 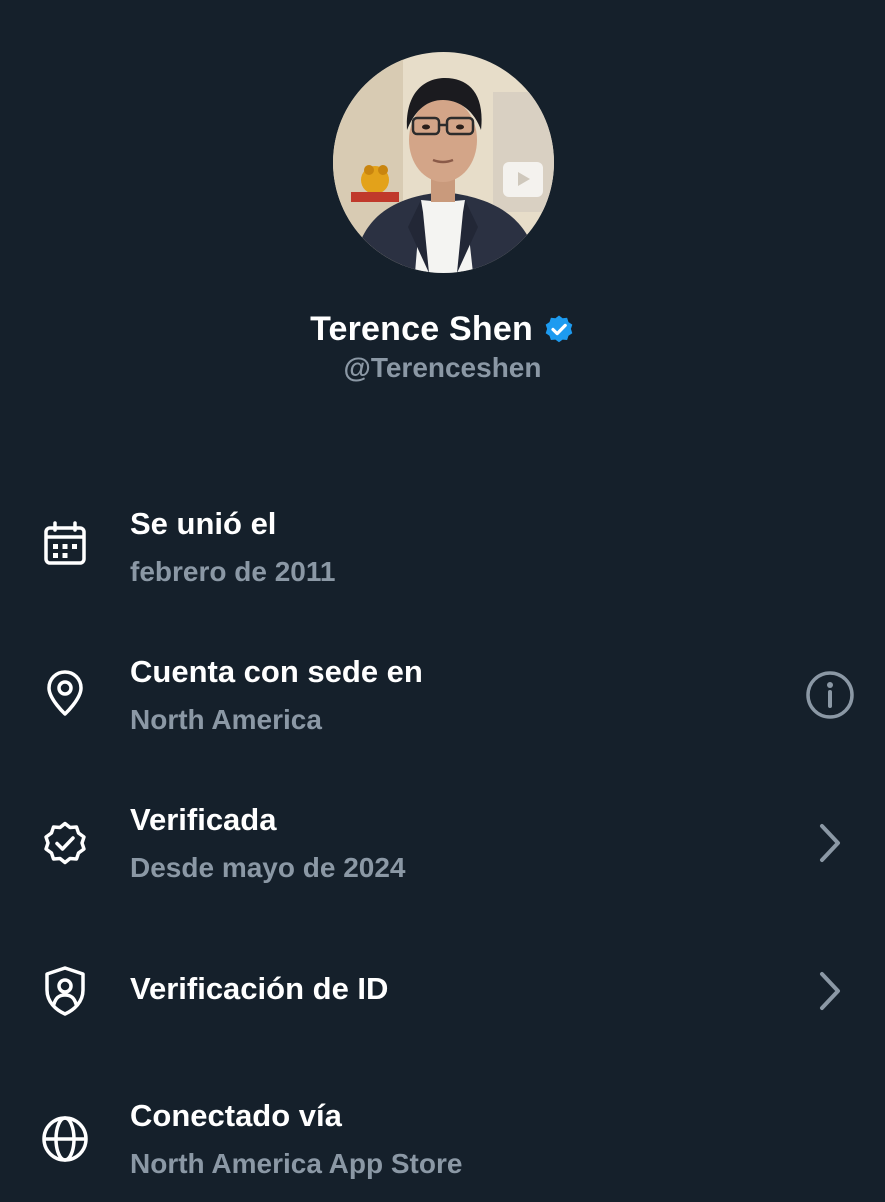 What do you see at coordinates (442, 367) in the screenshot?
I see `user-handle: @Terenceshen` at bounding box center [442, 367].